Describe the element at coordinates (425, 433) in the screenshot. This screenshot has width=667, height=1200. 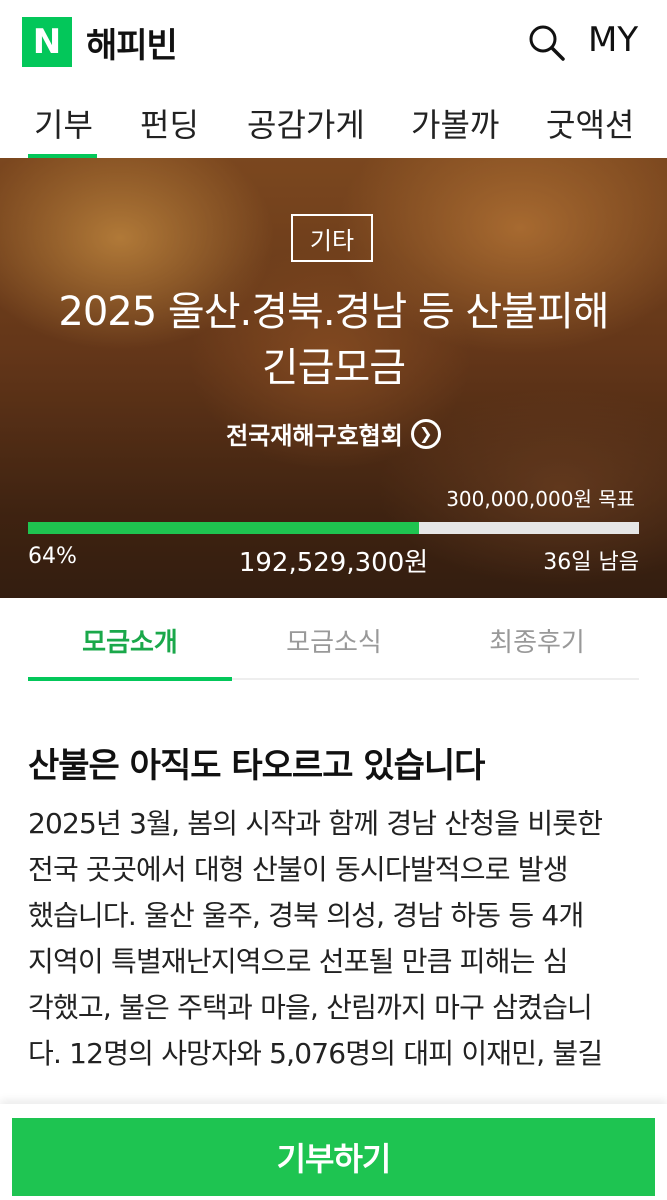
I see `chevron-right-circle-icon: ❯` at that location.